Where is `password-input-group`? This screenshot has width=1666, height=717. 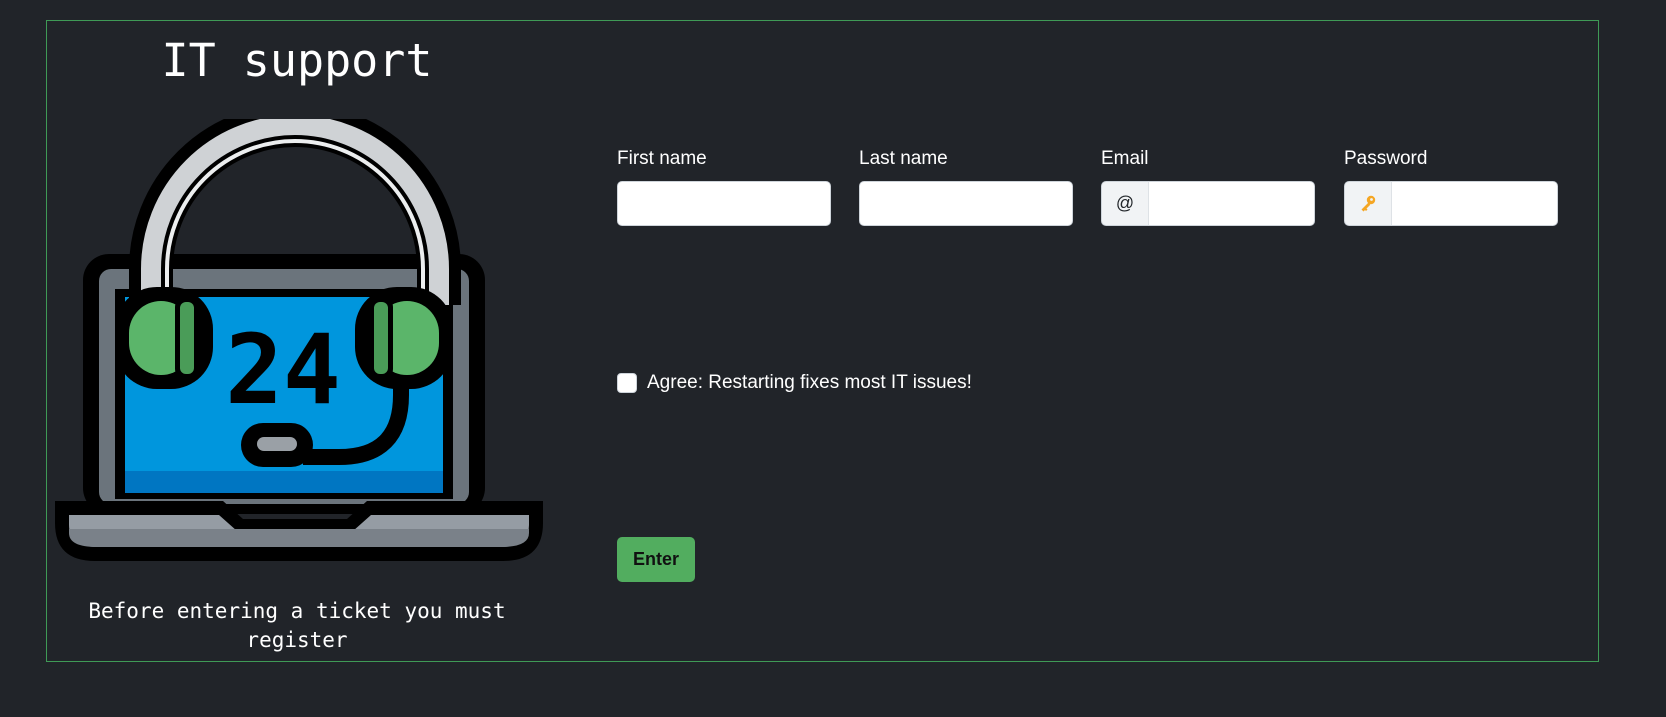
password-input-group is located at coordinates (1451, 203).